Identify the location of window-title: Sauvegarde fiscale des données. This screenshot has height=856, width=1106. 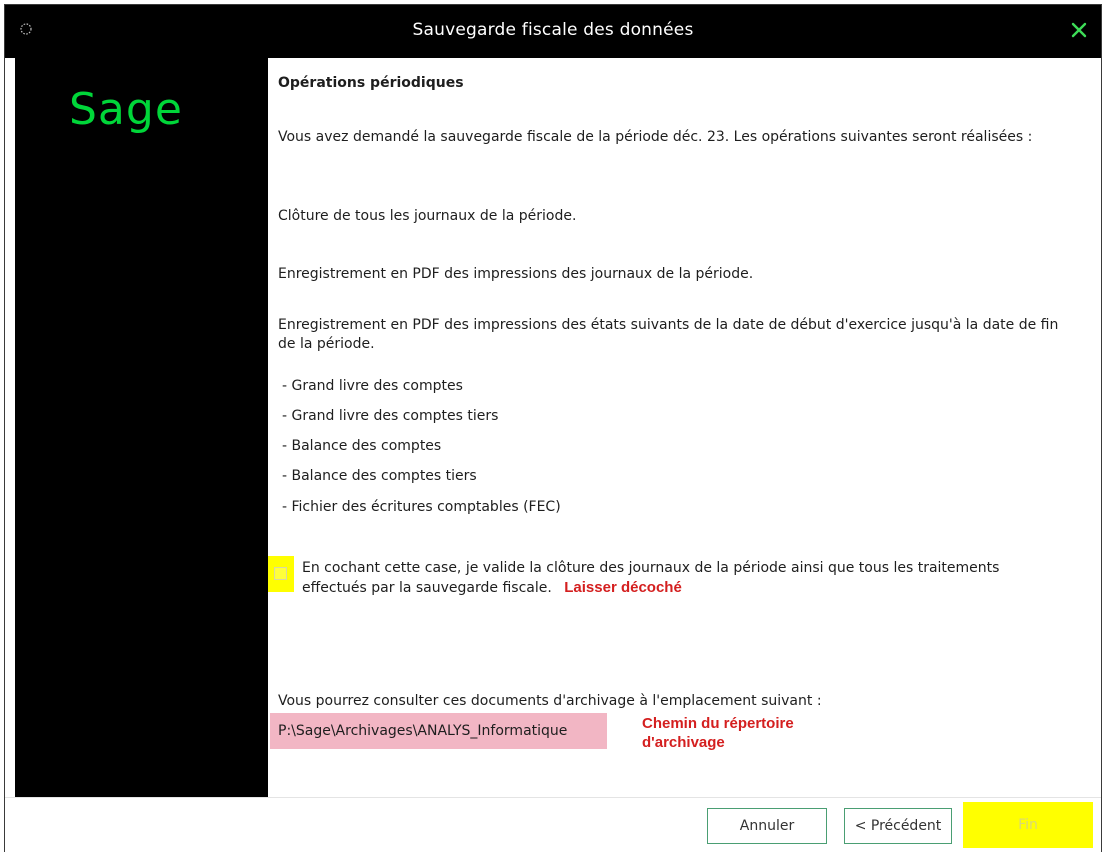
(553, 30).